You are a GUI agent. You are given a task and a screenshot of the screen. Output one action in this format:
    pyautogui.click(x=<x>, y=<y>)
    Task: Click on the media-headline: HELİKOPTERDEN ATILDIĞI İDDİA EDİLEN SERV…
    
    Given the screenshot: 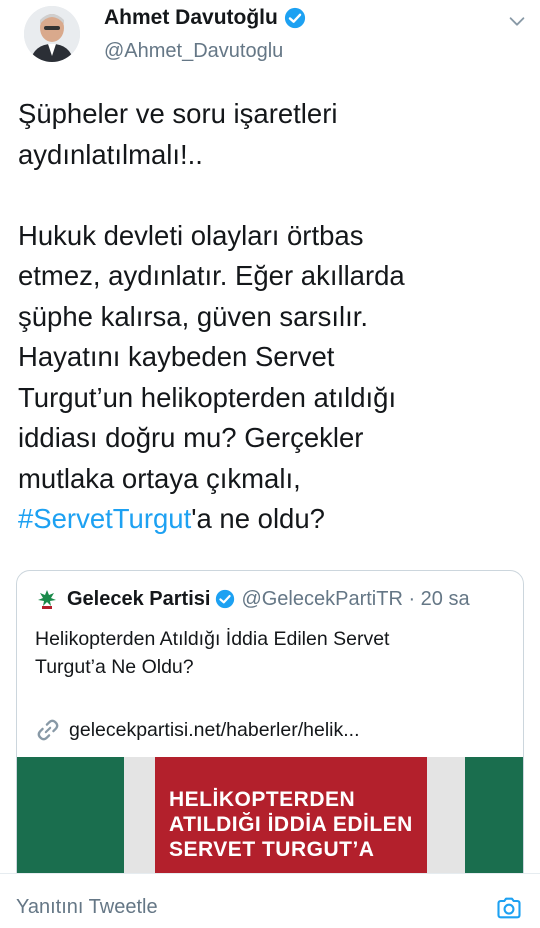 What is the action you would take?
    pyautogui.click(x=294, y=824)
    